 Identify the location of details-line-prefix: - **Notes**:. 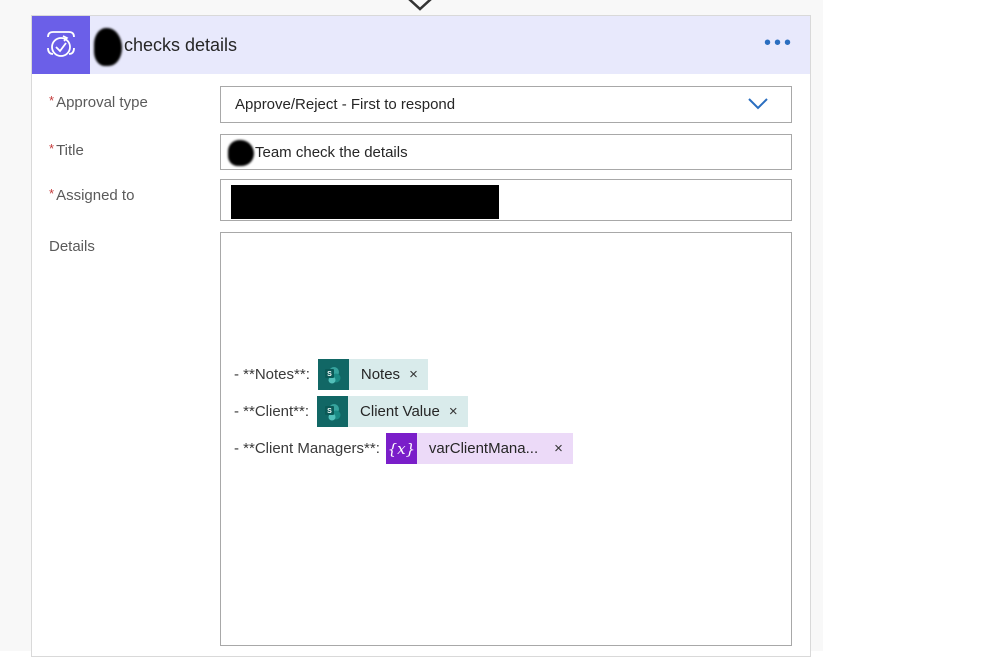
(272, 374).